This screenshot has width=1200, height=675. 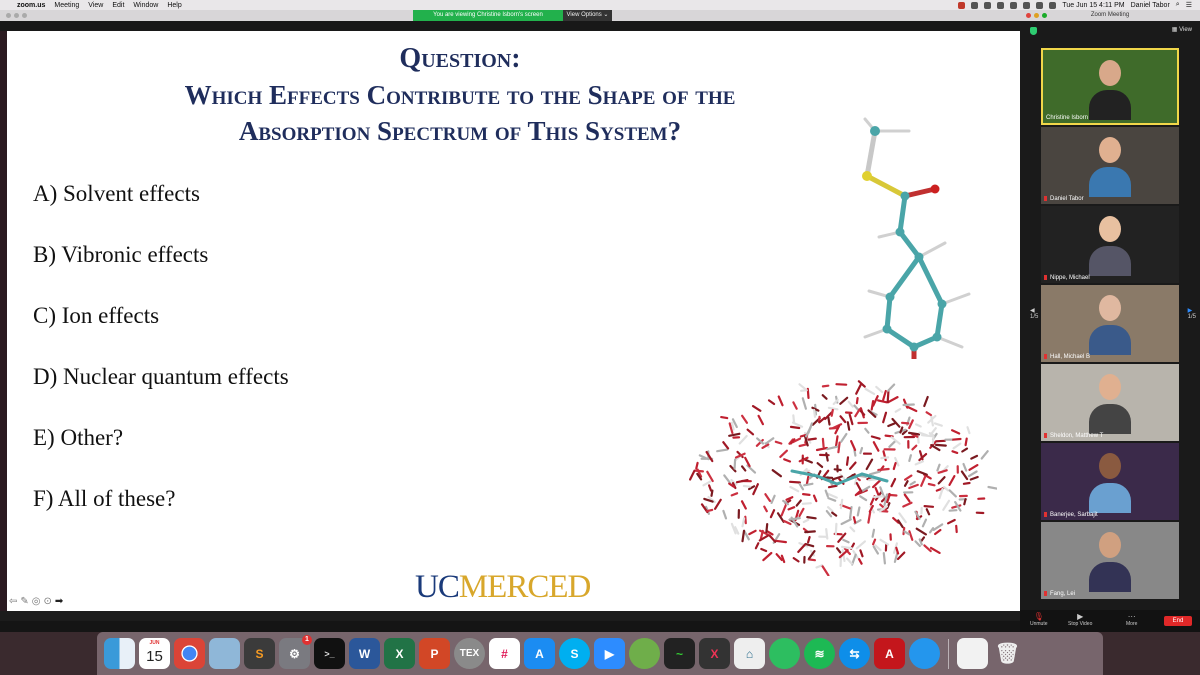 I want to click on zoom-app-icon: ▶, so click(x=609, y=653).